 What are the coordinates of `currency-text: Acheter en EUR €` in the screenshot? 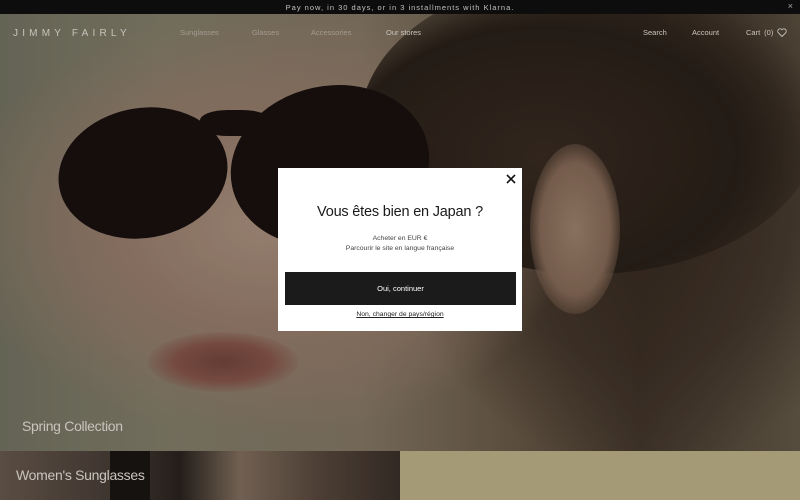 It's located at (400, 238).